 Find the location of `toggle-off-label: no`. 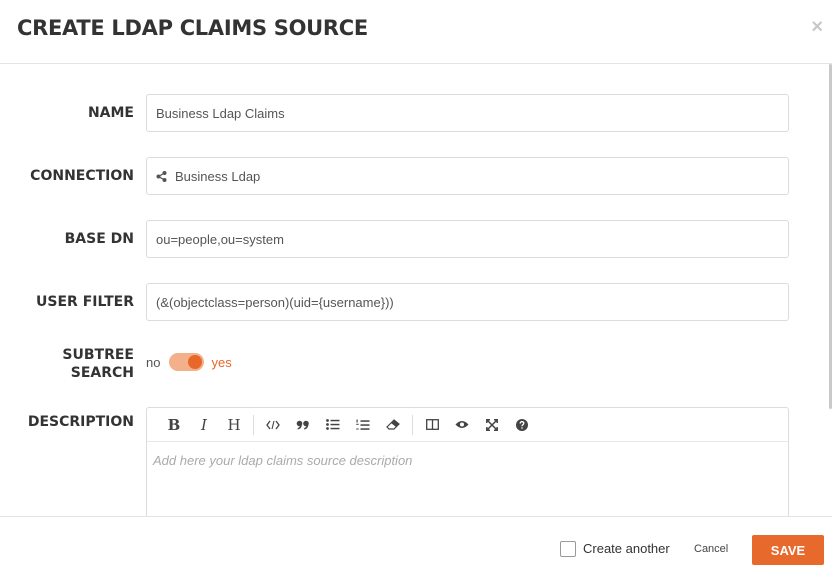

toggle-off-label: no is located at coordinates (153, 362).